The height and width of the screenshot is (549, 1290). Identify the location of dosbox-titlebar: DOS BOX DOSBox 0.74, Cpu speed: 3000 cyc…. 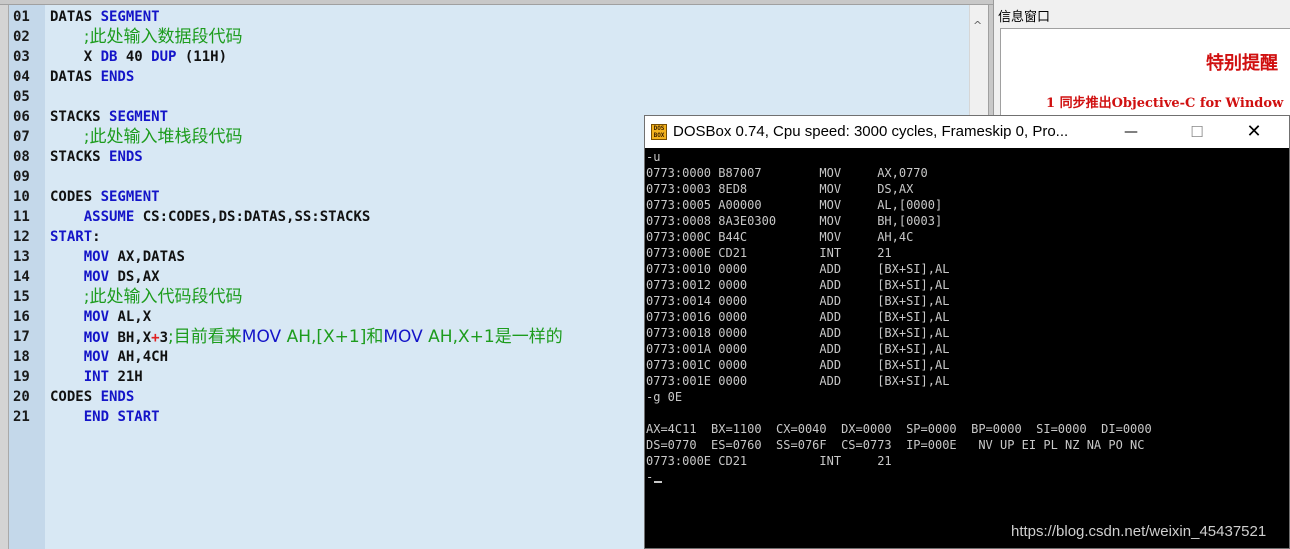
(967, 132).